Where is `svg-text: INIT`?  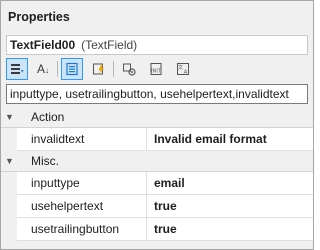 svg-text: INIT is located at coordinates (156, 72).